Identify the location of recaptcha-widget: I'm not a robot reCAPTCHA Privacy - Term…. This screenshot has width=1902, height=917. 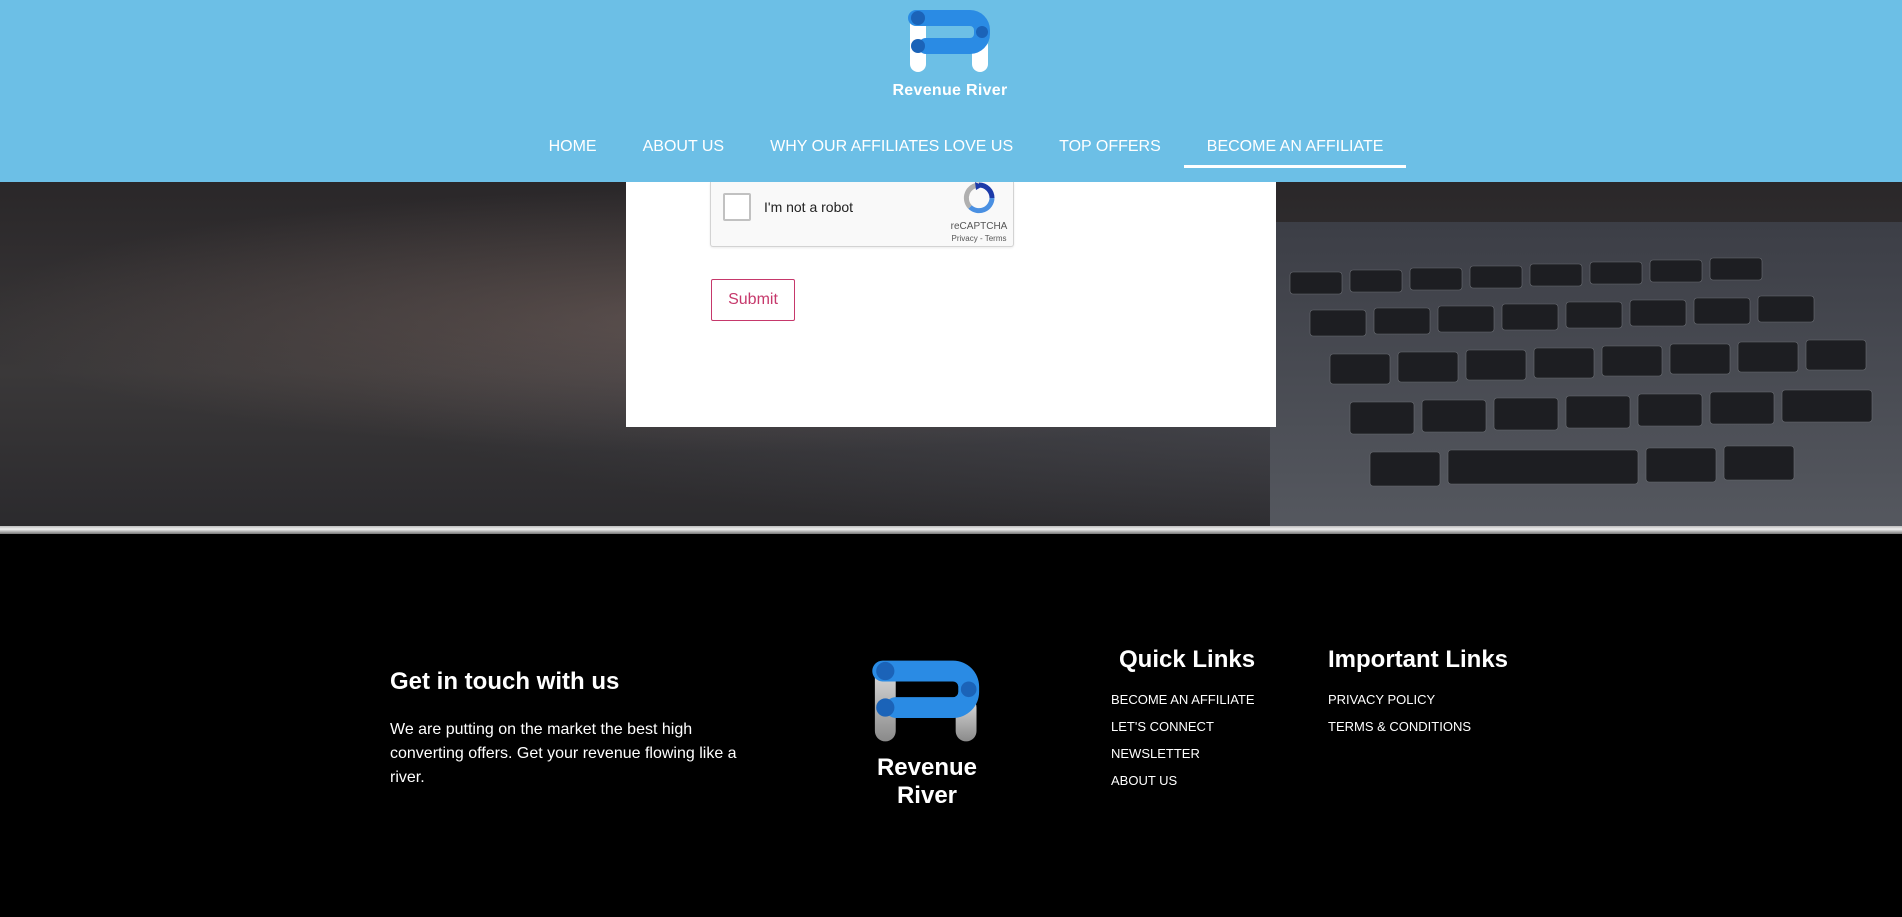
(862, 214).